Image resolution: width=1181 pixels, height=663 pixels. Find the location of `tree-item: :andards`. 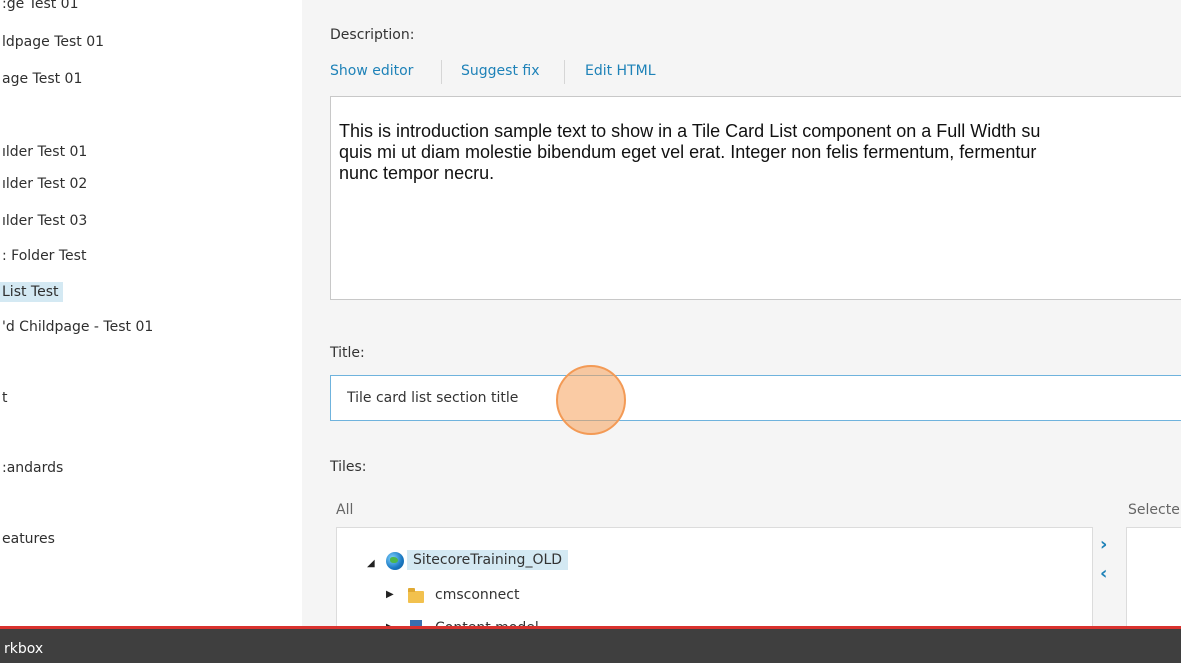

tree-item: :andards is located at coordinates (33, 468).